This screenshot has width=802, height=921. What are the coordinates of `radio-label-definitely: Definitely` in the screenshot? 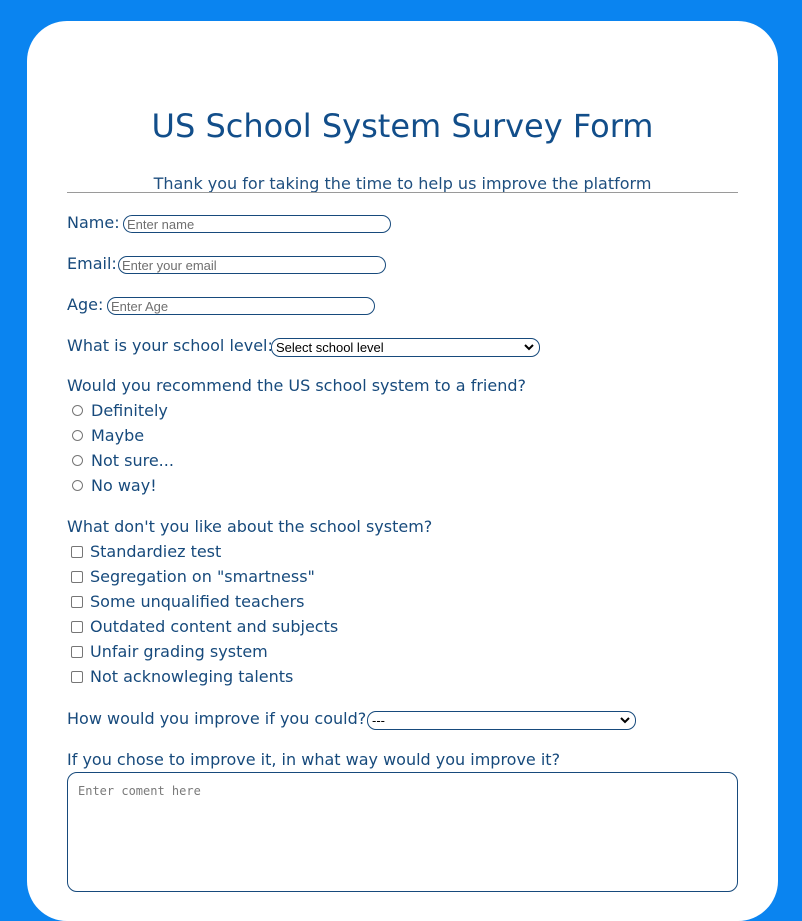 It's located at (129, 410).